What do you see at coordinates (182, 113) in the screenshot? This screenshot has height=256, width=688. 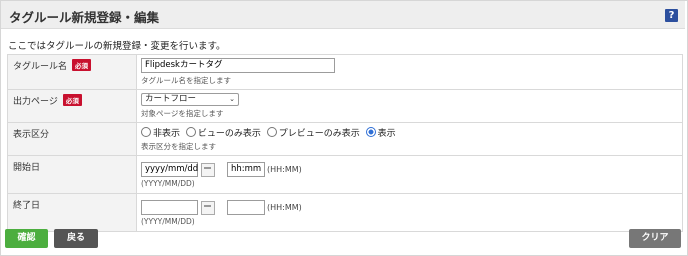 I see `output-page-hint: 対象ページを指定します` at bounding box center [182, 113].